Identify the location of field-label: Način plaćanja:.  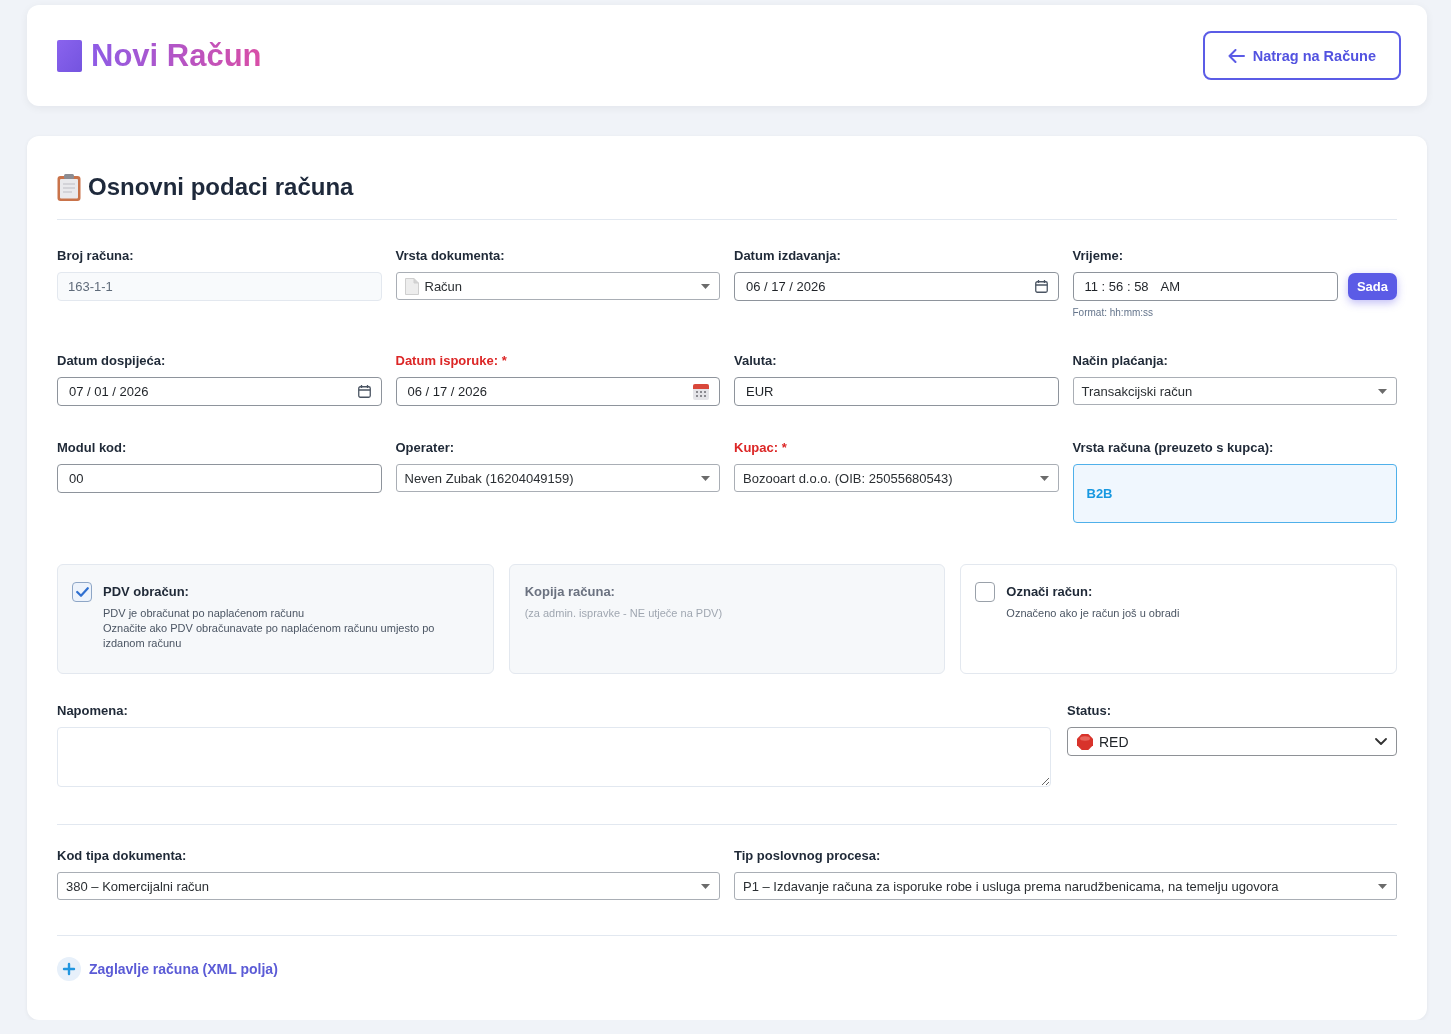
(1120, 361).